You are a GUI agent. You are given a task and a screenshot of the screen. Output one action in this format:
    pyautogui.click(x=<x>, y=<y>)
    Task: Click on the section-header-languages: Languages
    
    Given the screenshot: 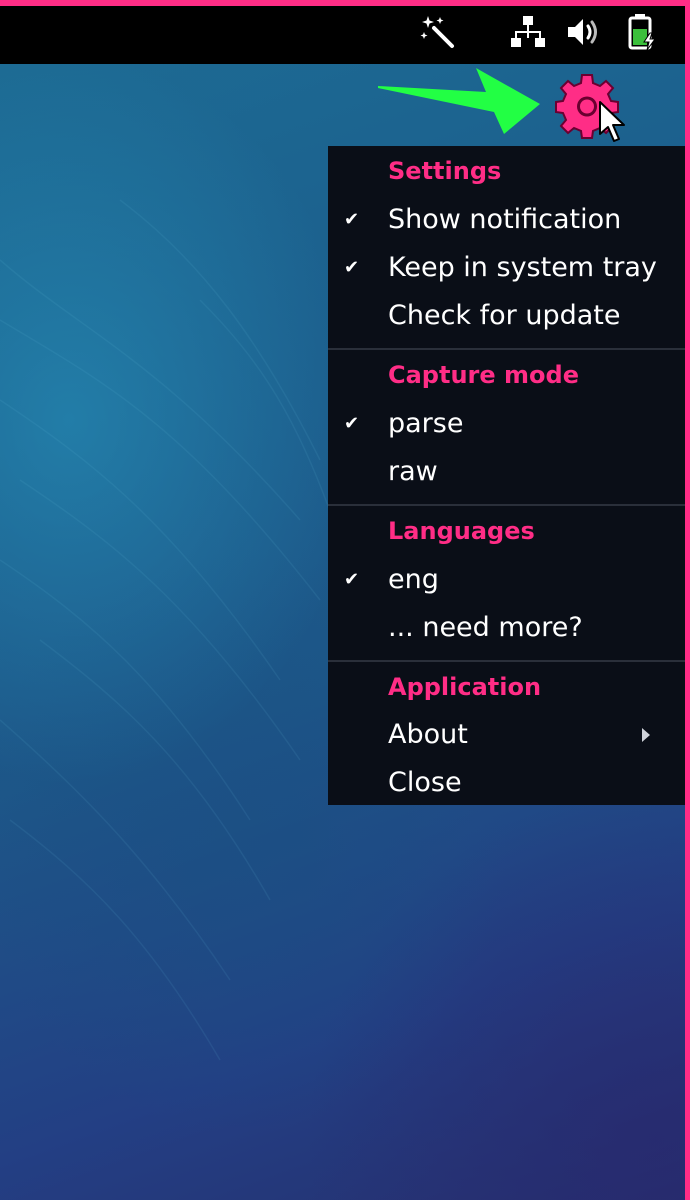 What is the action you would take?
    pyautogui.click(x=461, y=531)
    